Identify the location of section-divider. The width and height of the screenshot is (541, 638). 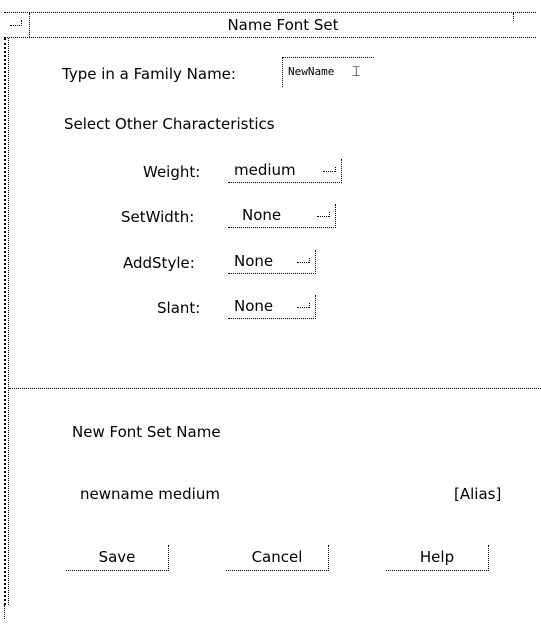
(275, 388).